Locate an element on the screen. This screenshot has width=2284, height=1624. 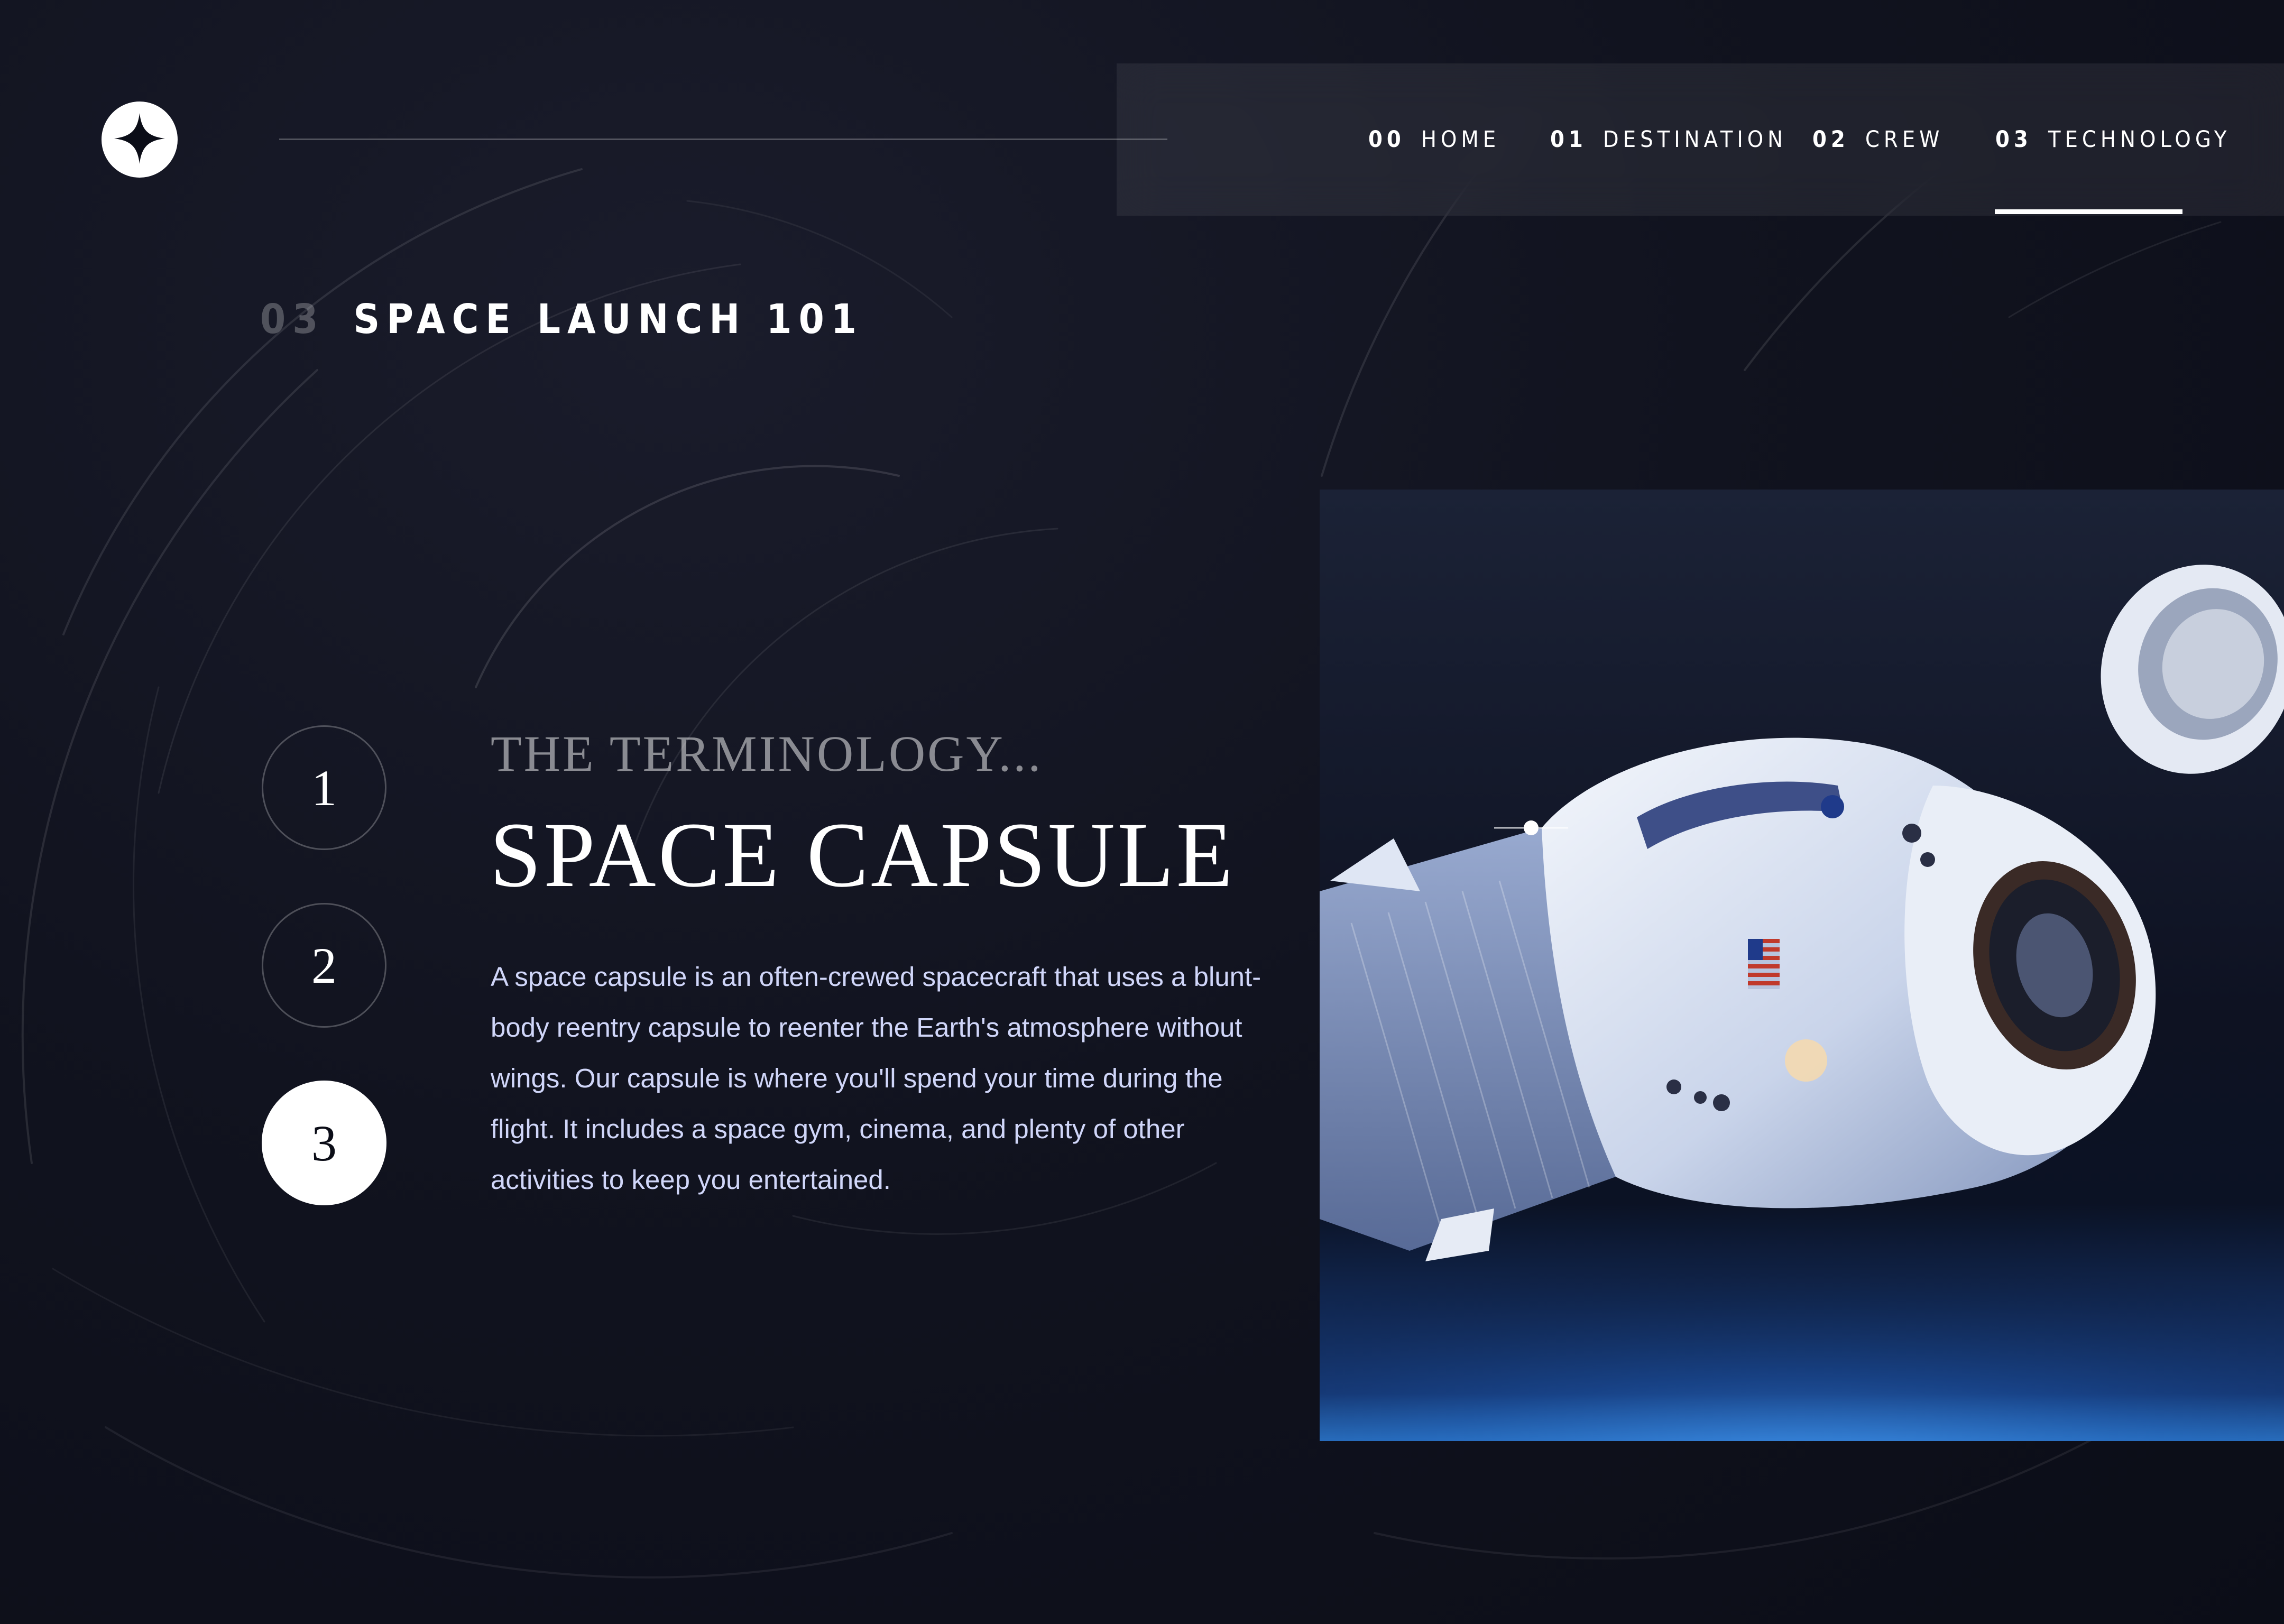
nav-item-technology: 03 TECHNOLOGY is located at coordinates (2113, 139).